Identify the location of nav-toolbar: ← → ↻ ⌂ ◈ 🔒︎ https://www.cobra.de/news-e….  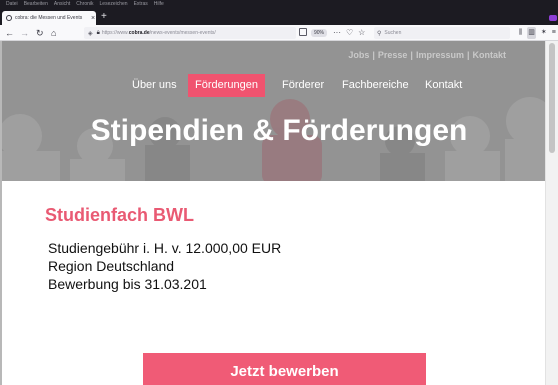
(279, 33).